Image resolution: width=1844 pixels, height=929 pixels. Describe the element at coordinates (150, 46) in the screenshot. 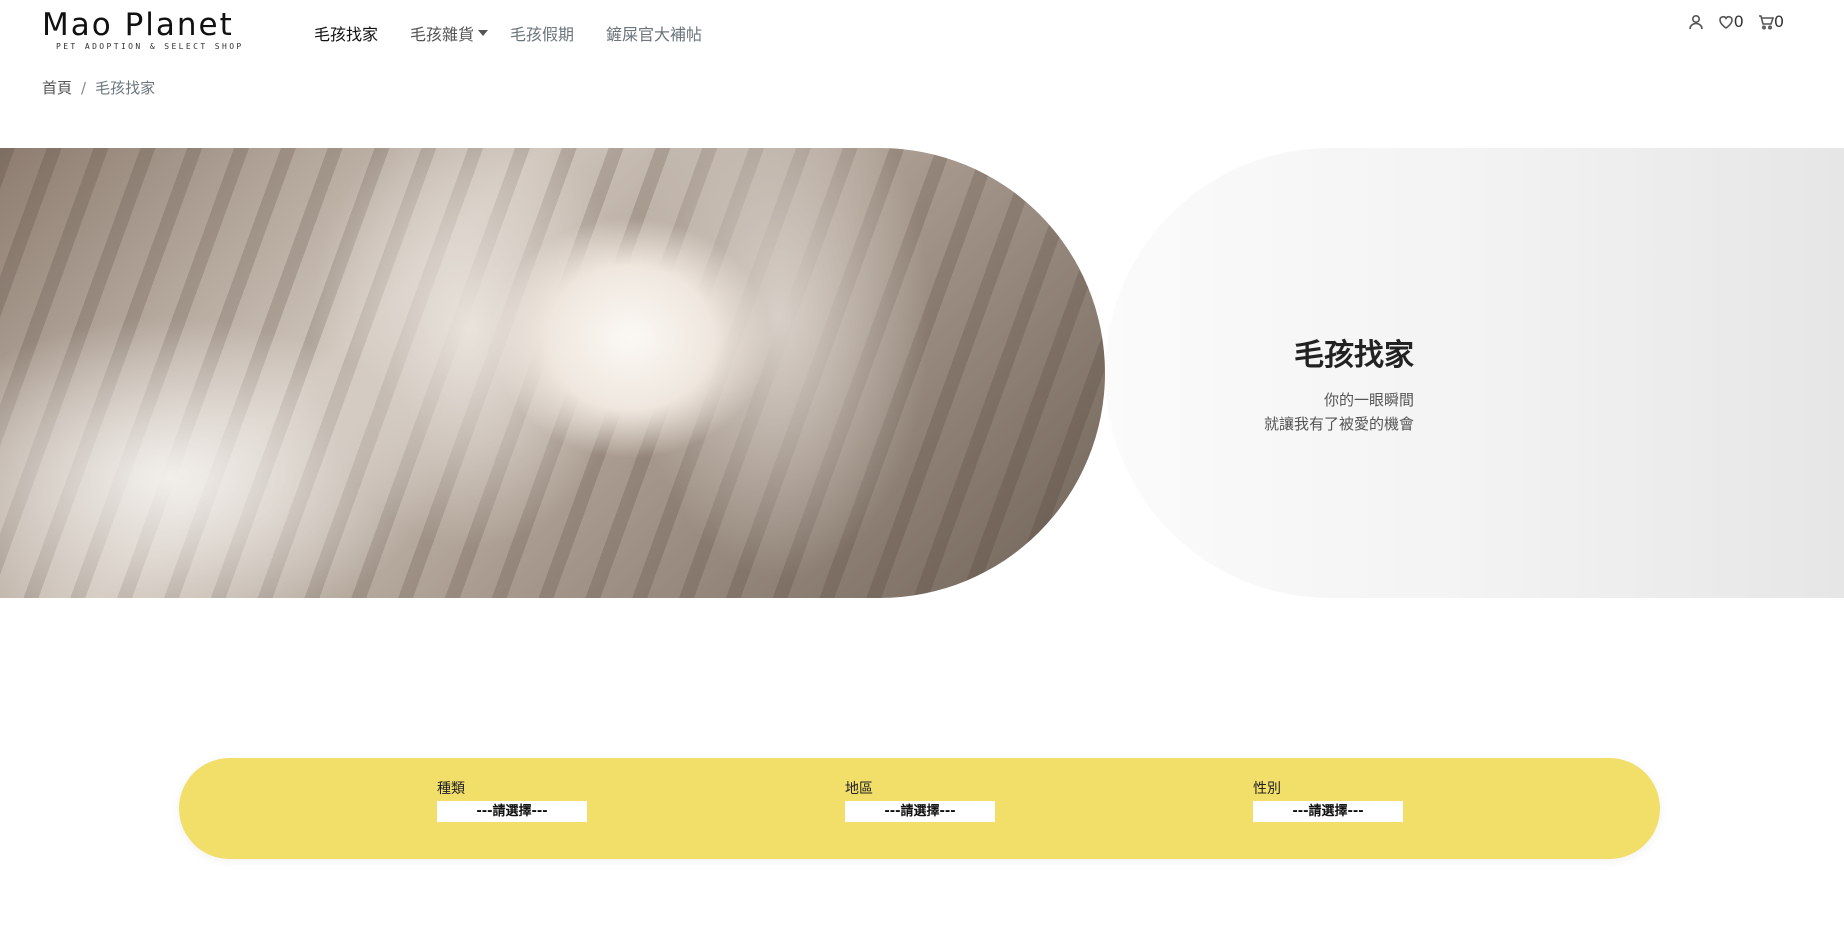

I see `logo-subtitle: PET ADOPTION & SELECT SHOP` at that location.